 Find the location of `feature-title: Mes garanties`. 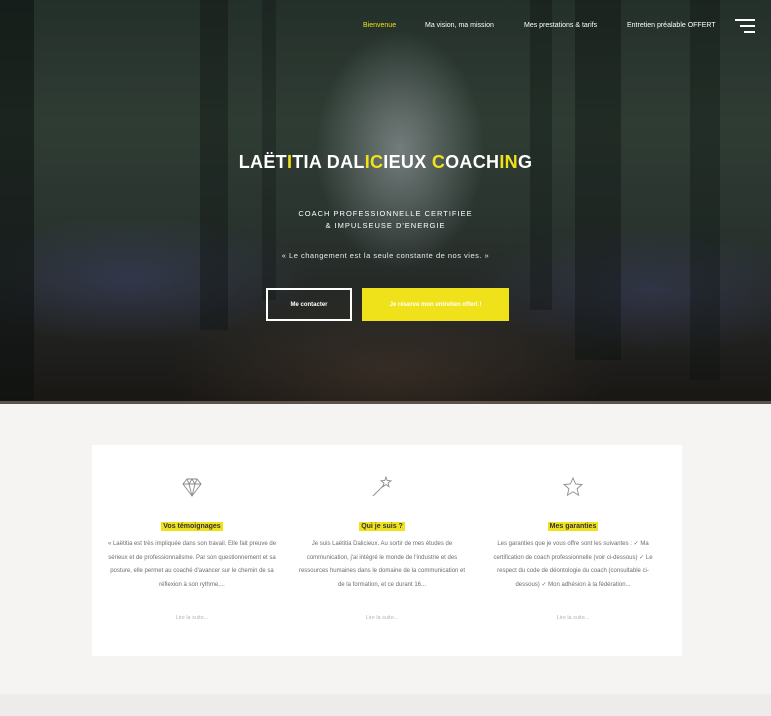

feature-title: Mes garanties is located at coordinates (573, 524).